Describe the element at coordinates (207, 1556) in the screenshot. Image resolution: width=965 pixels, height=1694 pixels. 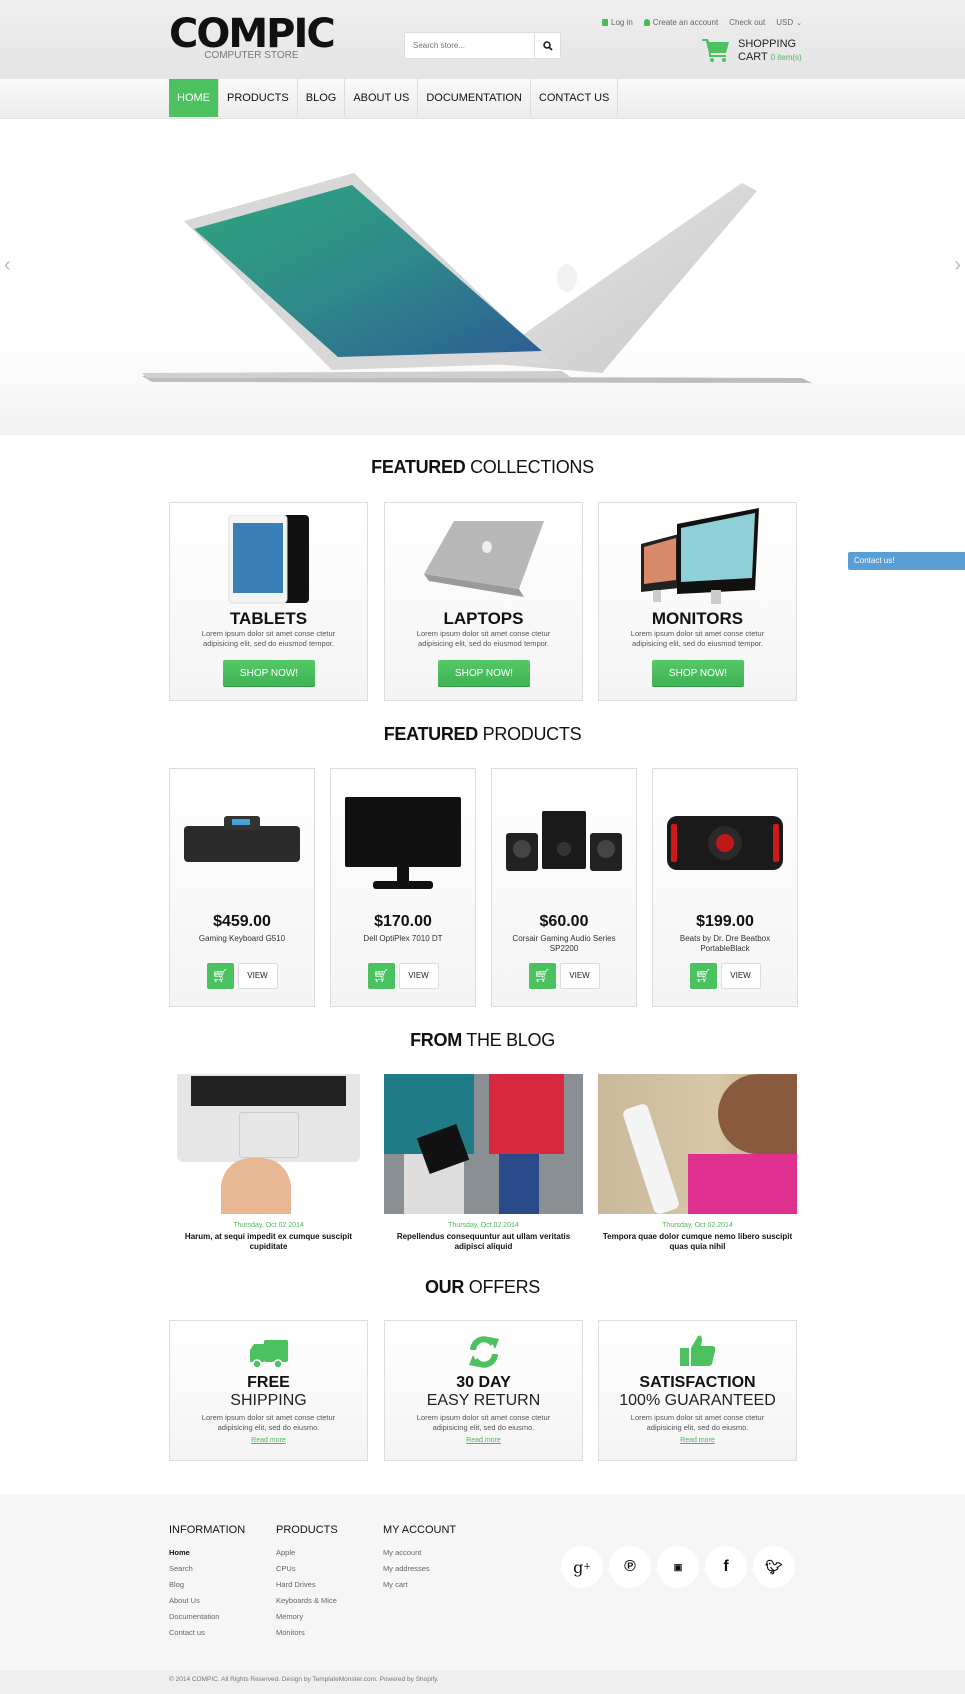
I see `footer-link-home: Home` at that location.